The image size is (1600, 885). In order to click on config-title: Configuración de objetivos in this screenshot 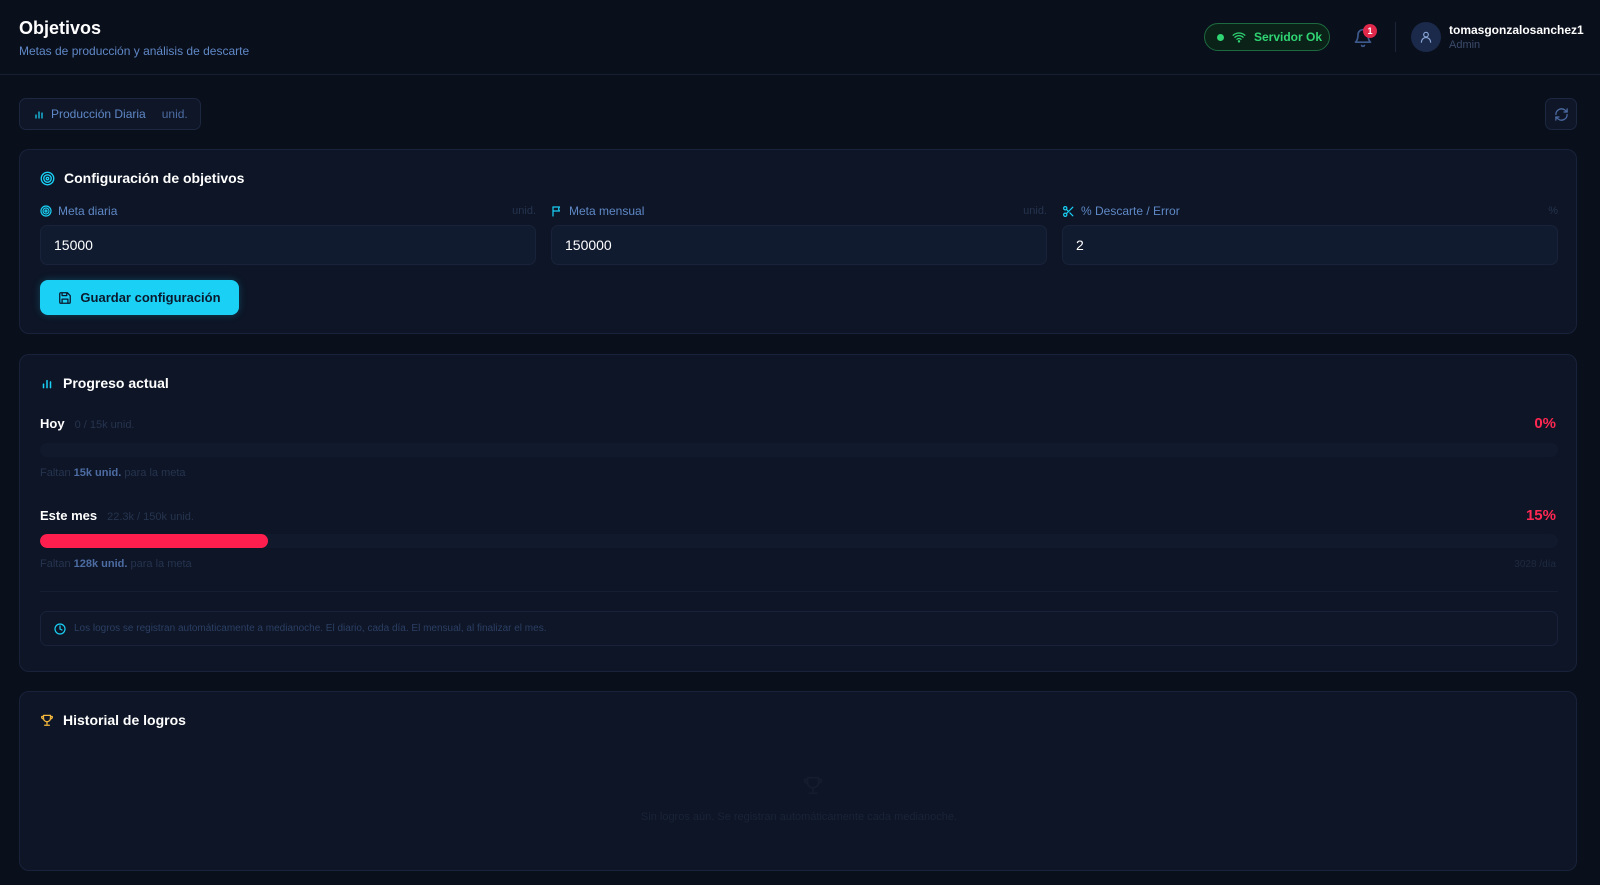, I will do `click(142, 178)`.